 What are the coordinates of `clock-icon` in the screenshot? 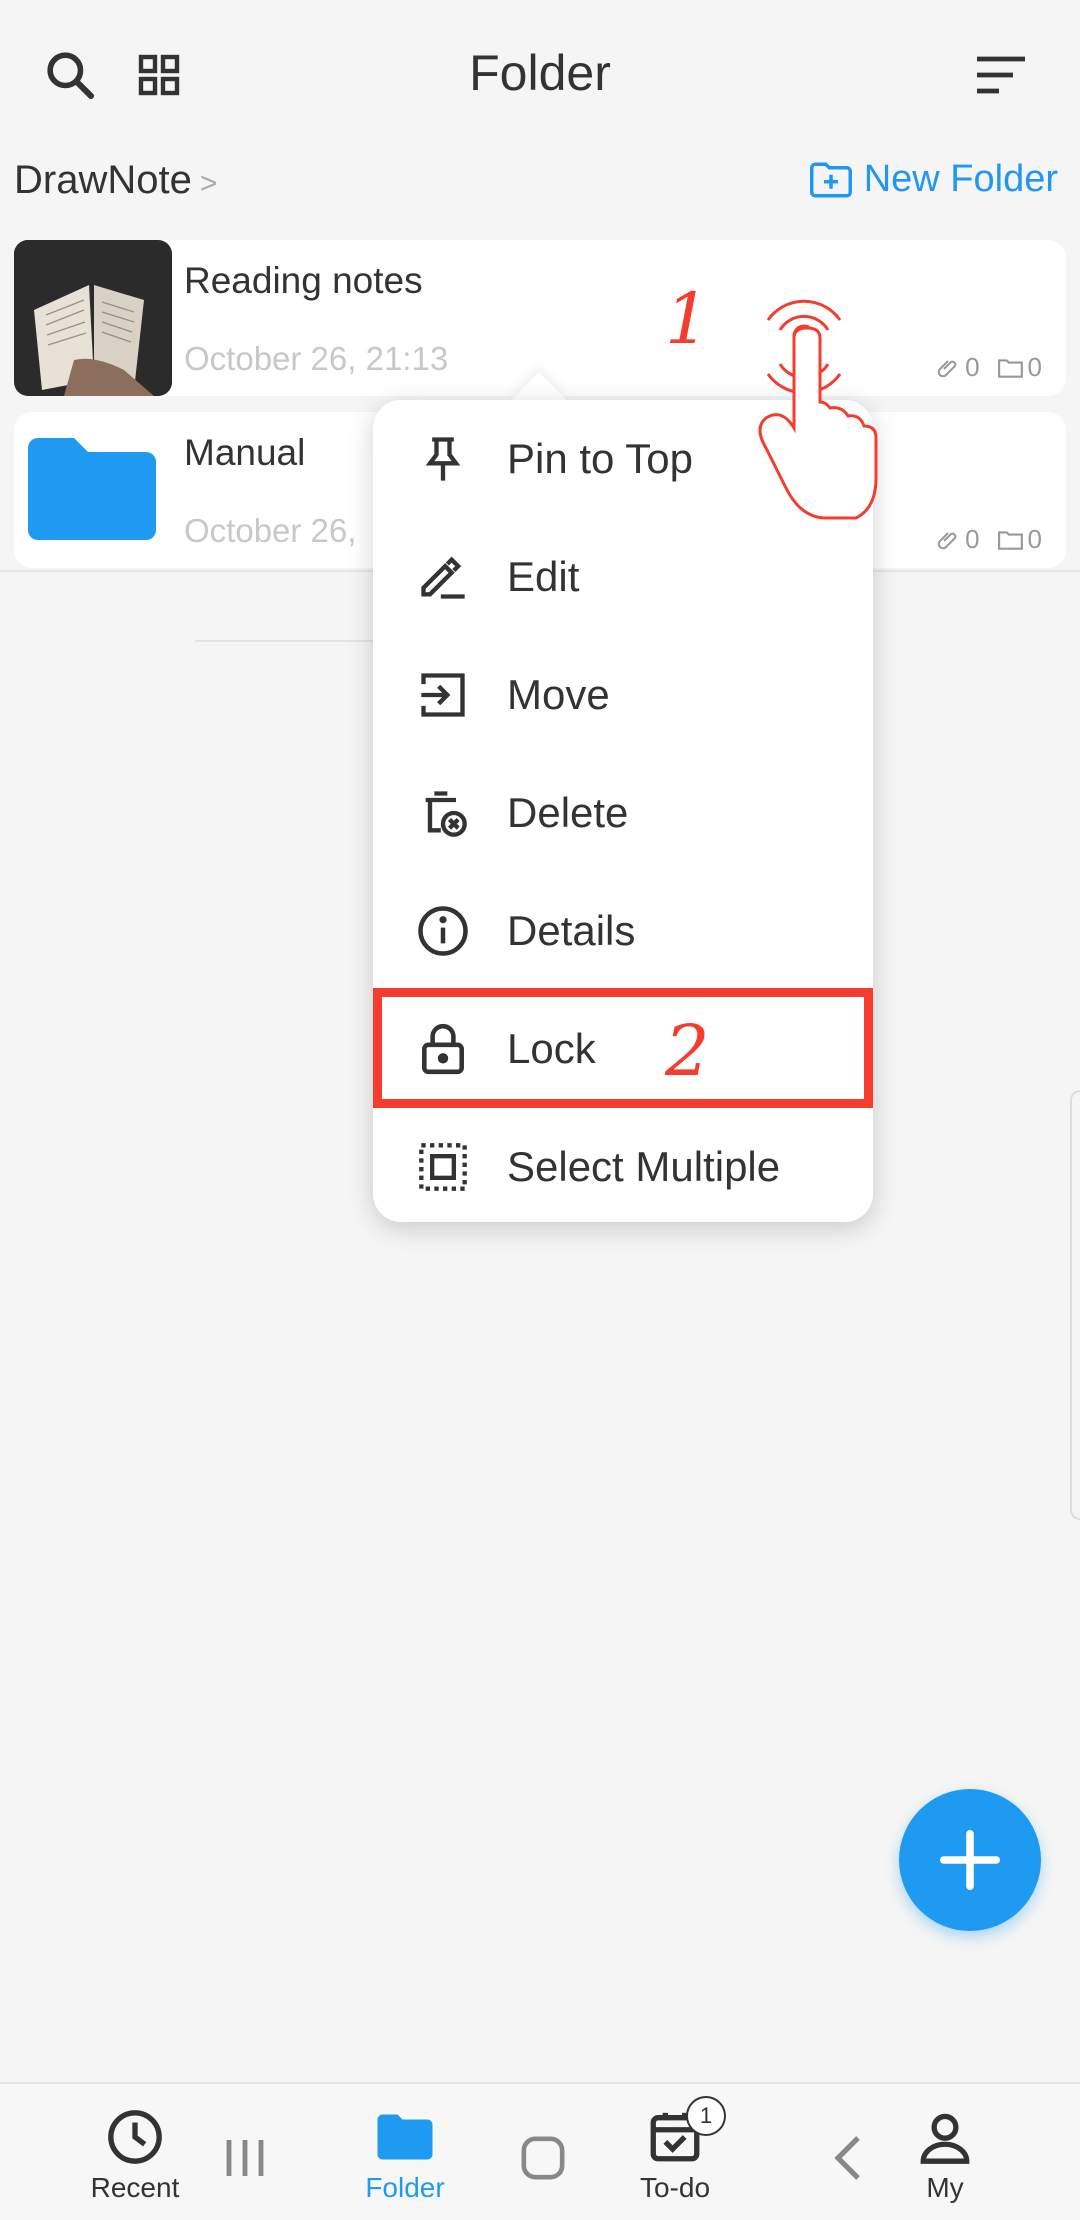 It's located at (135, 2137).